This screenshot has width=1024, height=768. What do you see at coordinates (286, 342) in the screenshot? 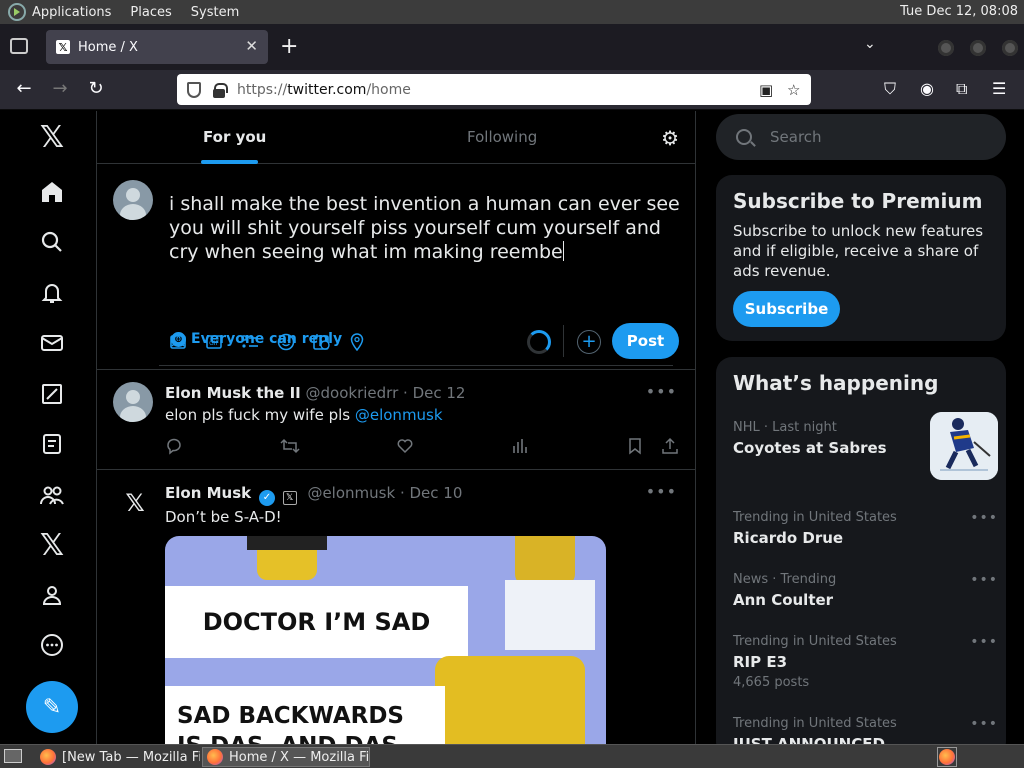
I see `emoji-icon` at bounding box center [286, 342].